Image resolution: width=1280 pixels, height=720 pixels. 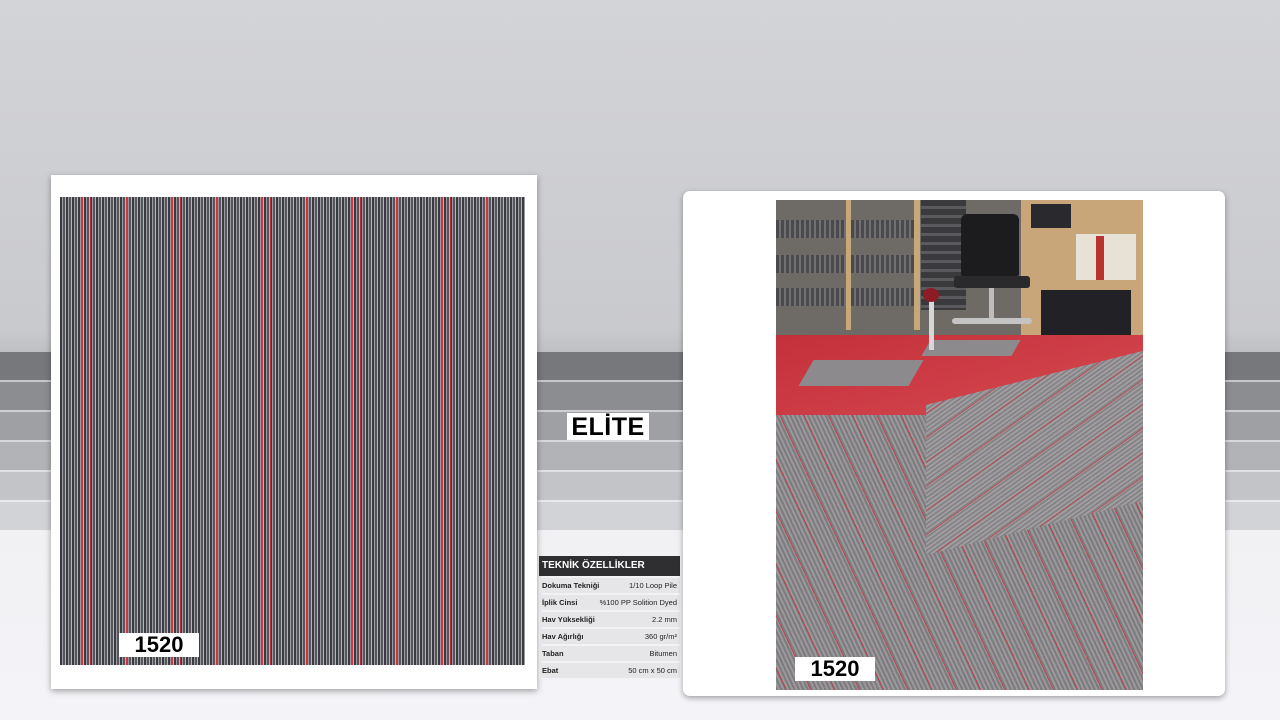 I want to click on flower-vase, so click(x=931, y=325).